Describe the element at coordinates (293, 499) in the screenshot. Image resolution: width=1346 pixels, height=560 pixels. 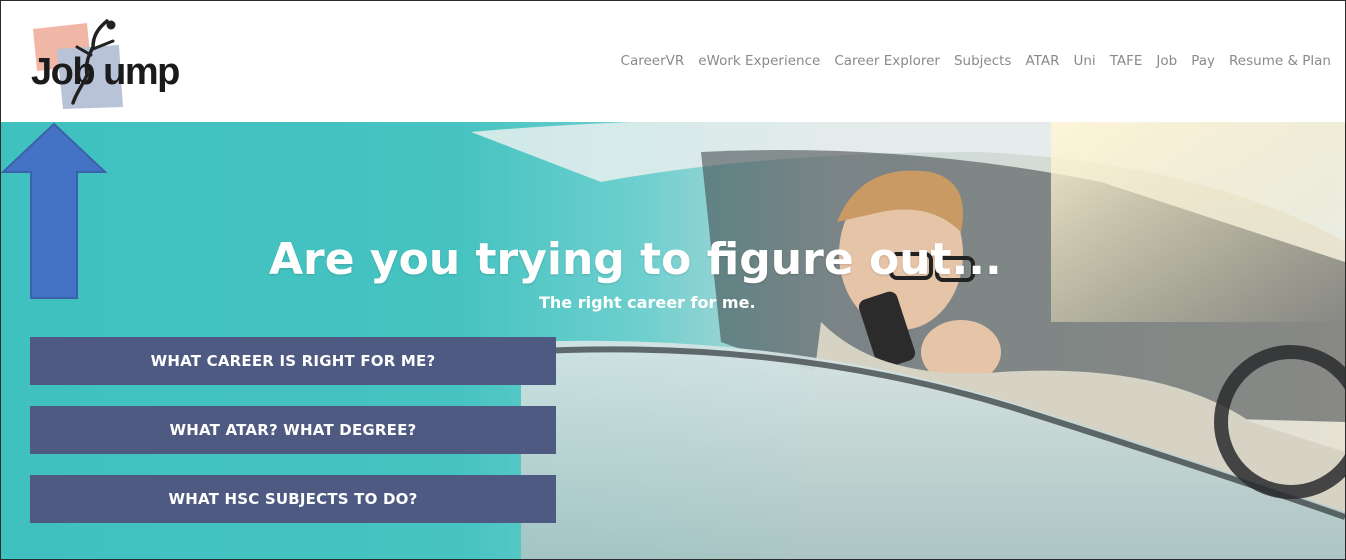
I see `hsc-subjects-button: WHAT HSC SUBJECTS TO DO?` at that location.